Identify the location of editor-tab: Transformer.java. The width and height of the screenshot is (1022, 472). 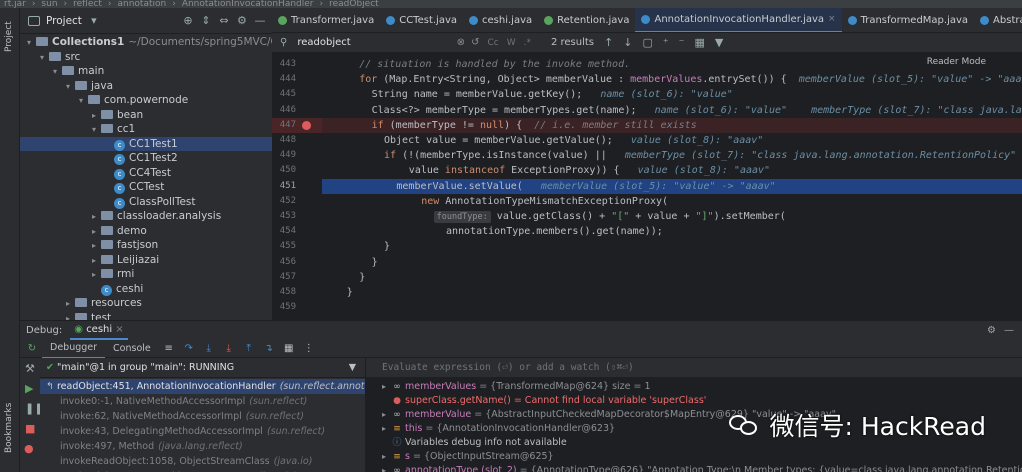
(326, 20).